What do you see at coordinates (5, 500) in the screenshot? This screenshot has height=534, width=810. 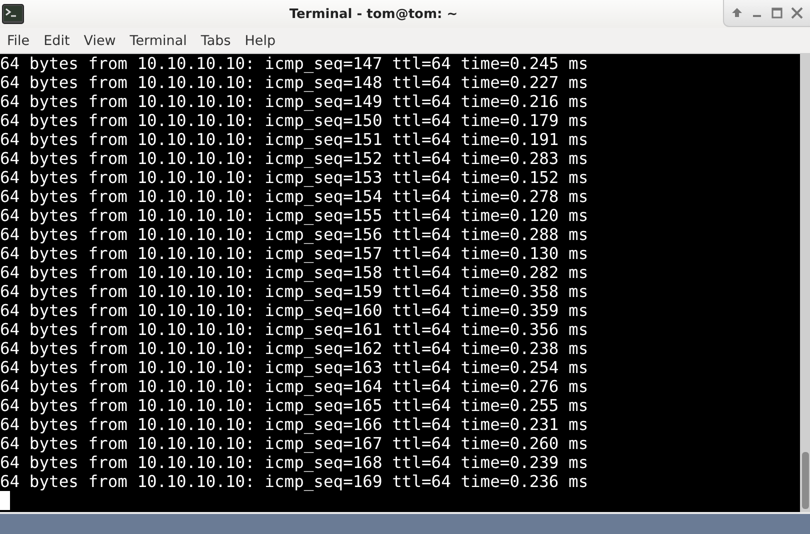 I see `text-cursor` at bounding box center [5, 500].